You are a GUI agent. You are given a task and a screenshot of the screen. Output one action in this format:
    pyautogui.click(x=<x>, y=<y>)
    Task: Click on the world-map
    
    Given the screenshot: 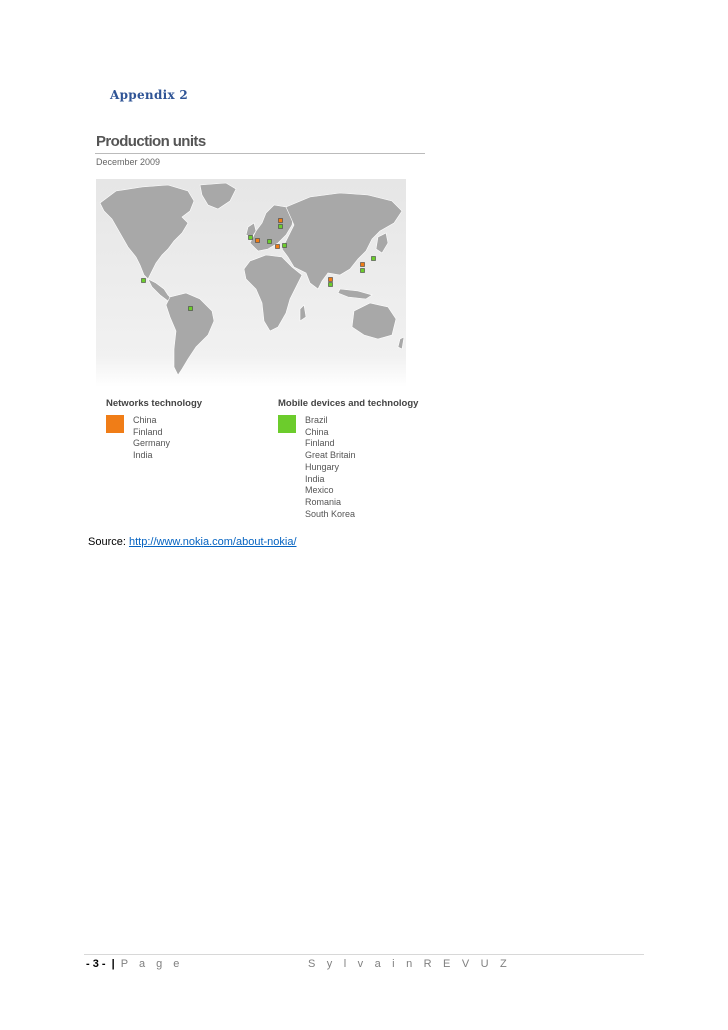 What is the action you would take?
    pyautogui.click(x=251, y=283)
    